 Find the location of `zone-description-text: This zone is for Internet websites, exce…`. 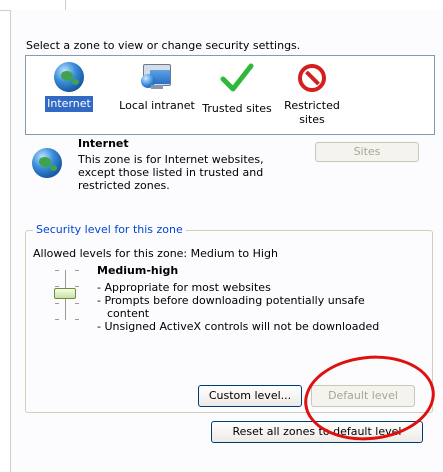

zone-description-text: This zone is for Internet websites, exce… is located at coordinates (178, 172).